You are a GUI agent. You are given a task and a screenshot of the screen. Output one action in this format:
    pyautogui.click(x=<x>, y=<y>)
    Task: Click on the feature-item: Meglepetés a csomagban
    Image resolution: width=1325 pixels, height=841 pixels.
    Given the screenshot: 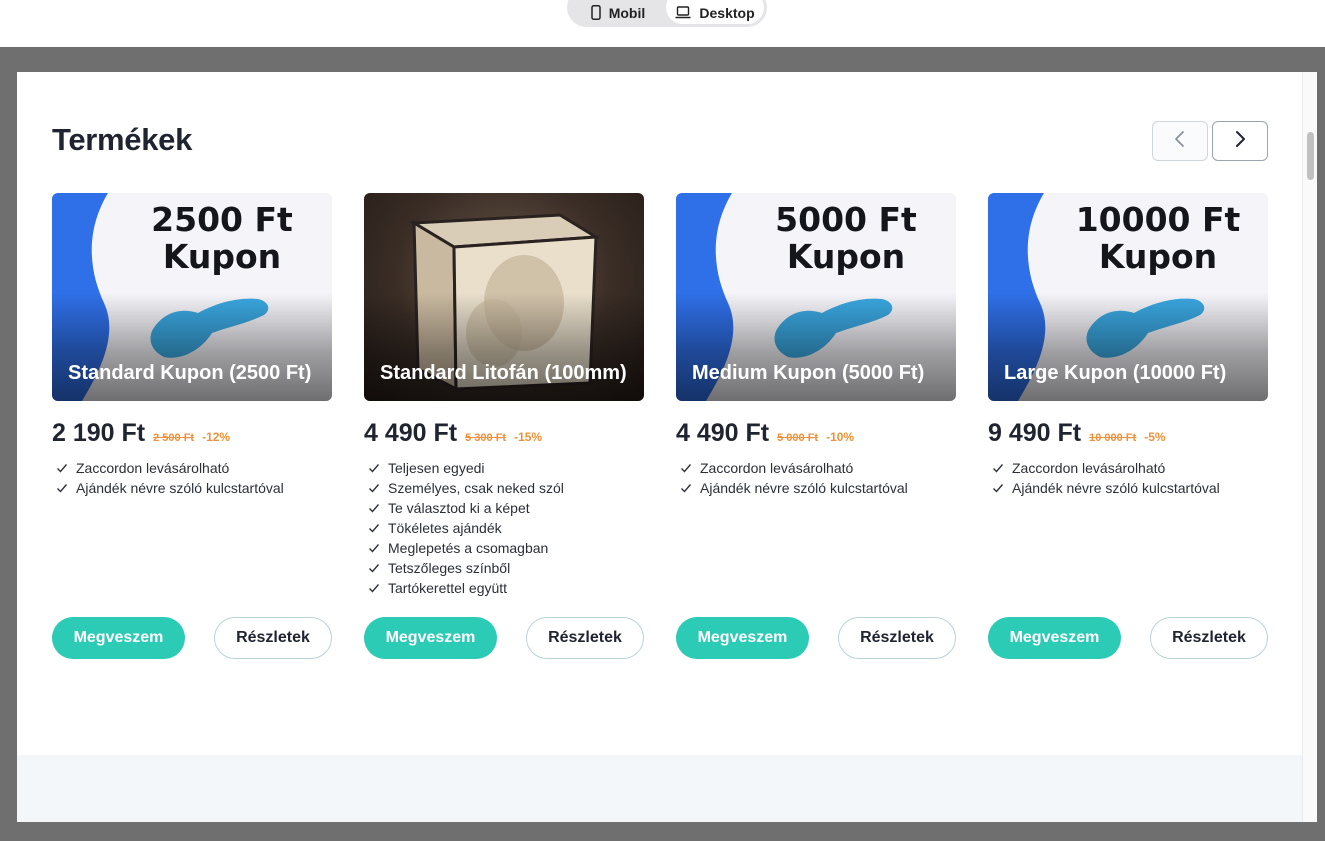 What is the action you would take?
    pyautogui.click(x=504, y=548)
    